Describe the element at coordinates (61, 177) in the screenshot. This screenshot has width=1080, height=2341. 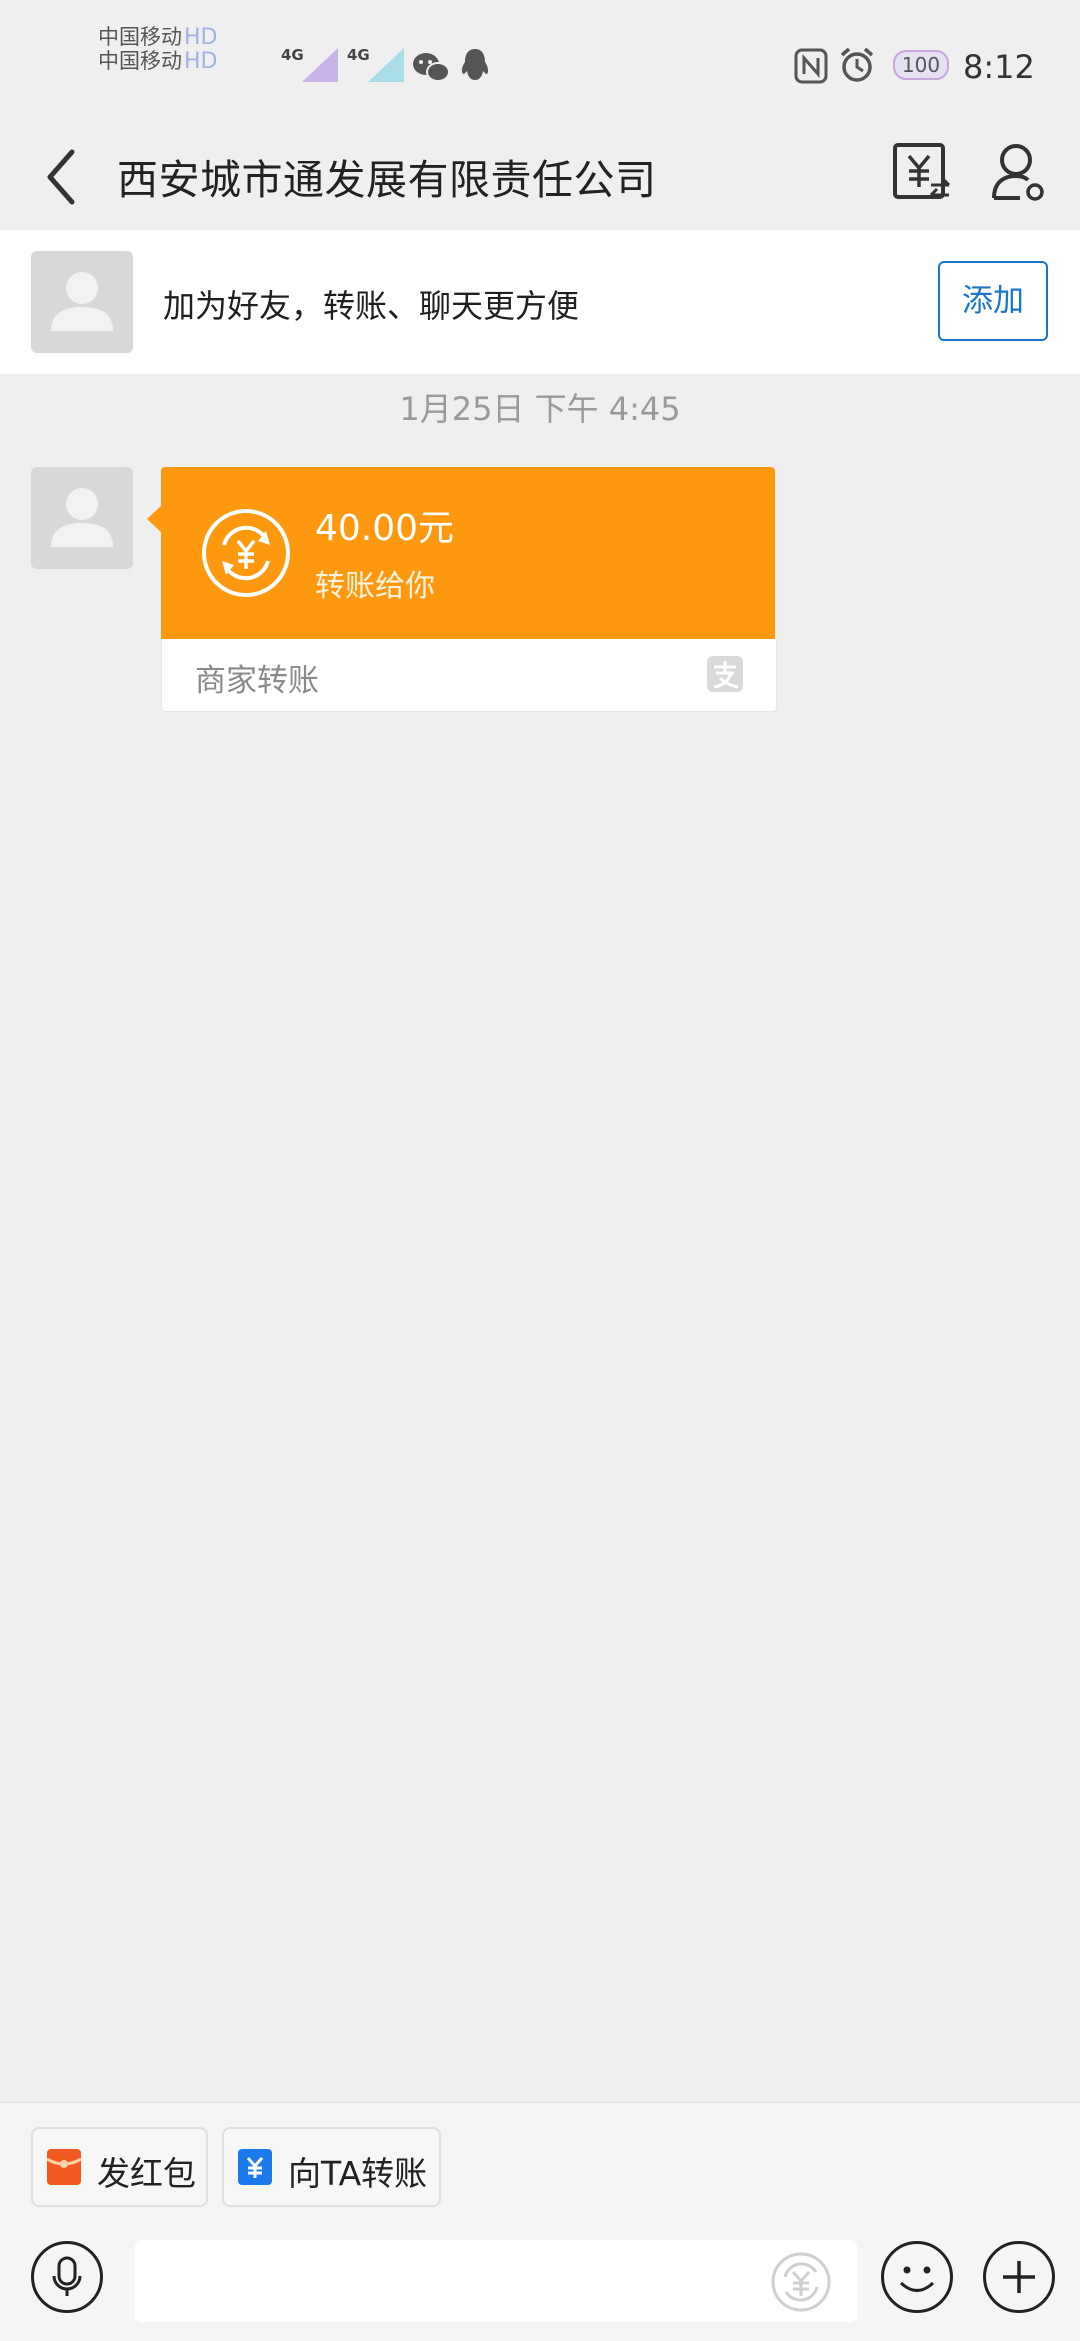
I see `back-arrow-icon` at that location.